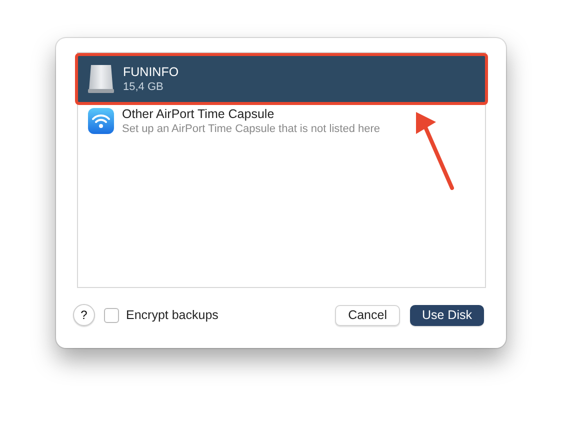 The image size is (562, 423). What do you see at coordinates (367, 315) in the screenshot?
I see `cancel-button: Cancel` at bounding box center [367, 315].